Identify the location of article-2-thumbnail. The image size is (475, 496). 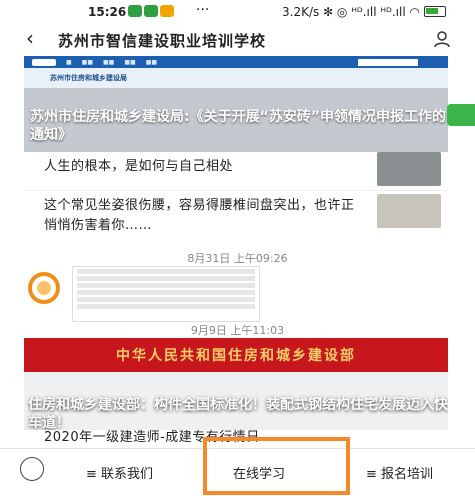
(409, 211).